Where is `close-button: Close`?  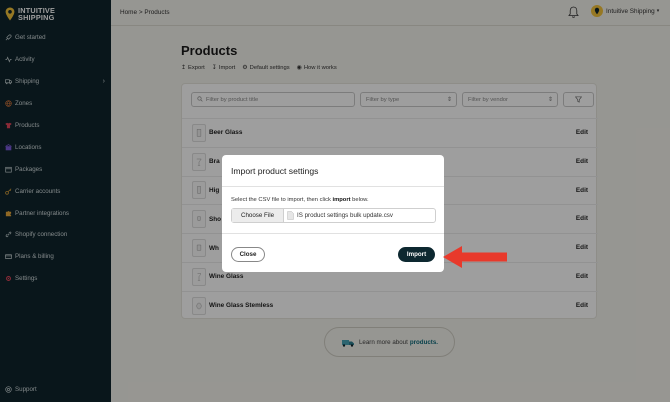 close-button: Close is located at coordinates (248, 254).